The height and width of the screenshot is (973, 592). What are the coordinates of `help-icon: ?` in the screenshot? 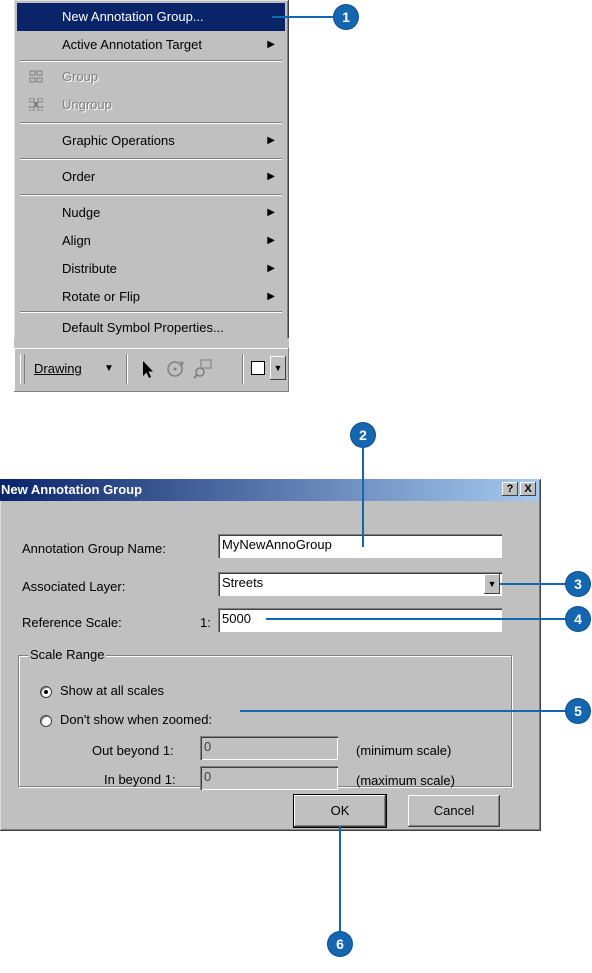 It's located at (510, 489).